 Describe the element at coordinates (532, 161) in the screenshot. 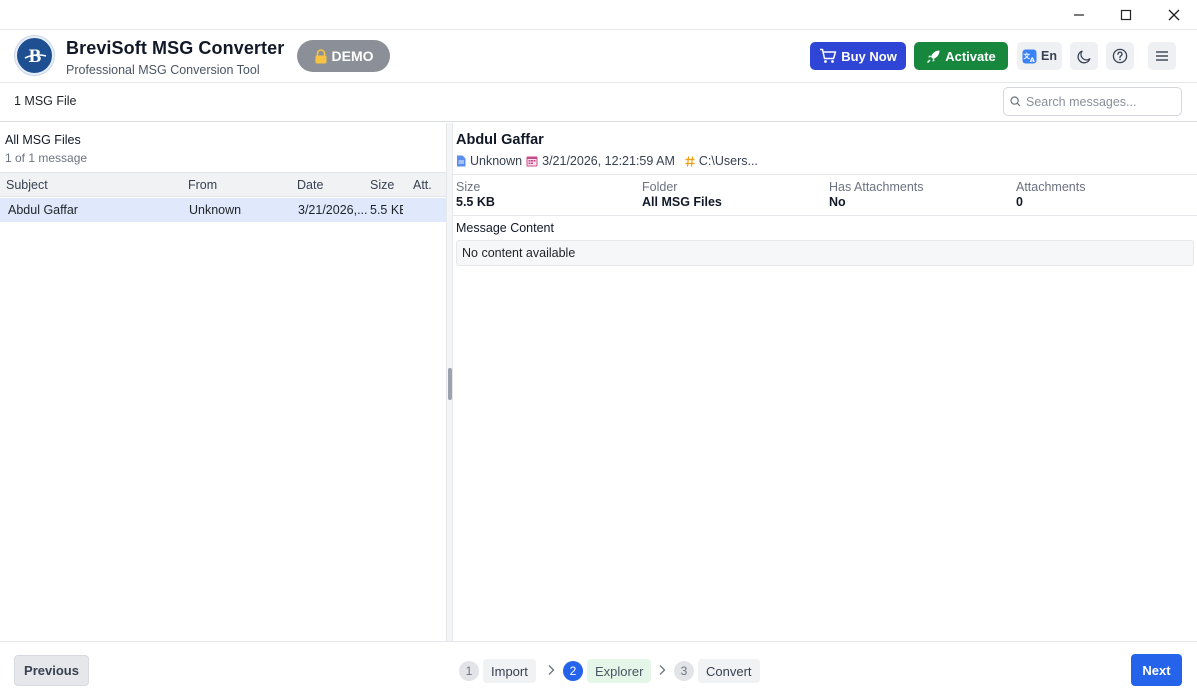

I see `calendar-icon` at that location.